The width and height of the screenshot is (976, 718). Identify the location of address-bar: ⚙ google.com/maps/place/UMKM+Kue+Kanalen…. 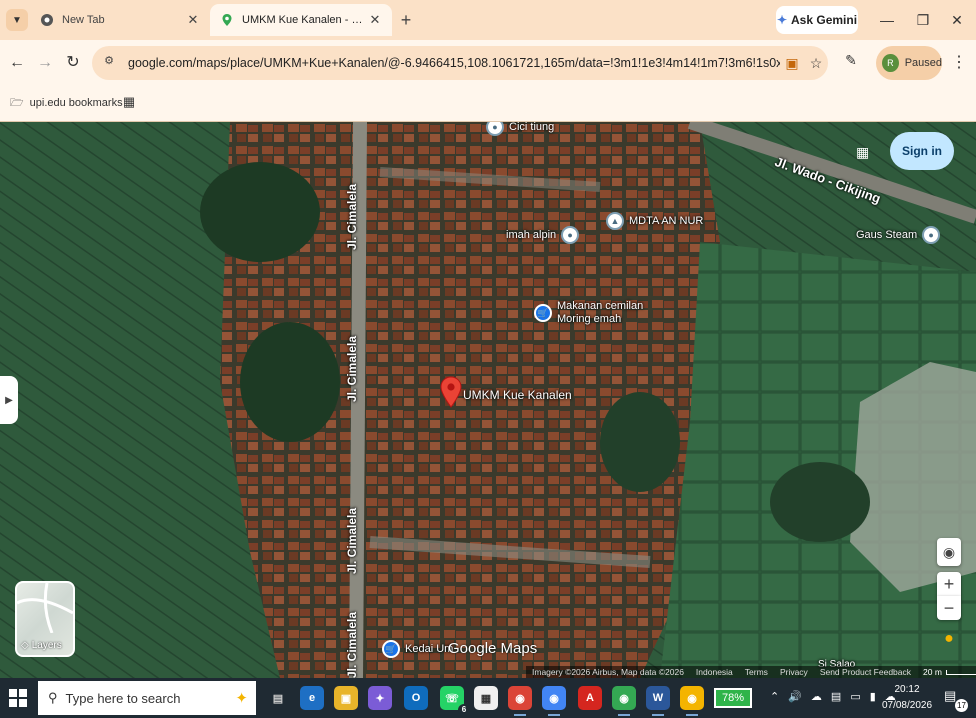
(460, 63).